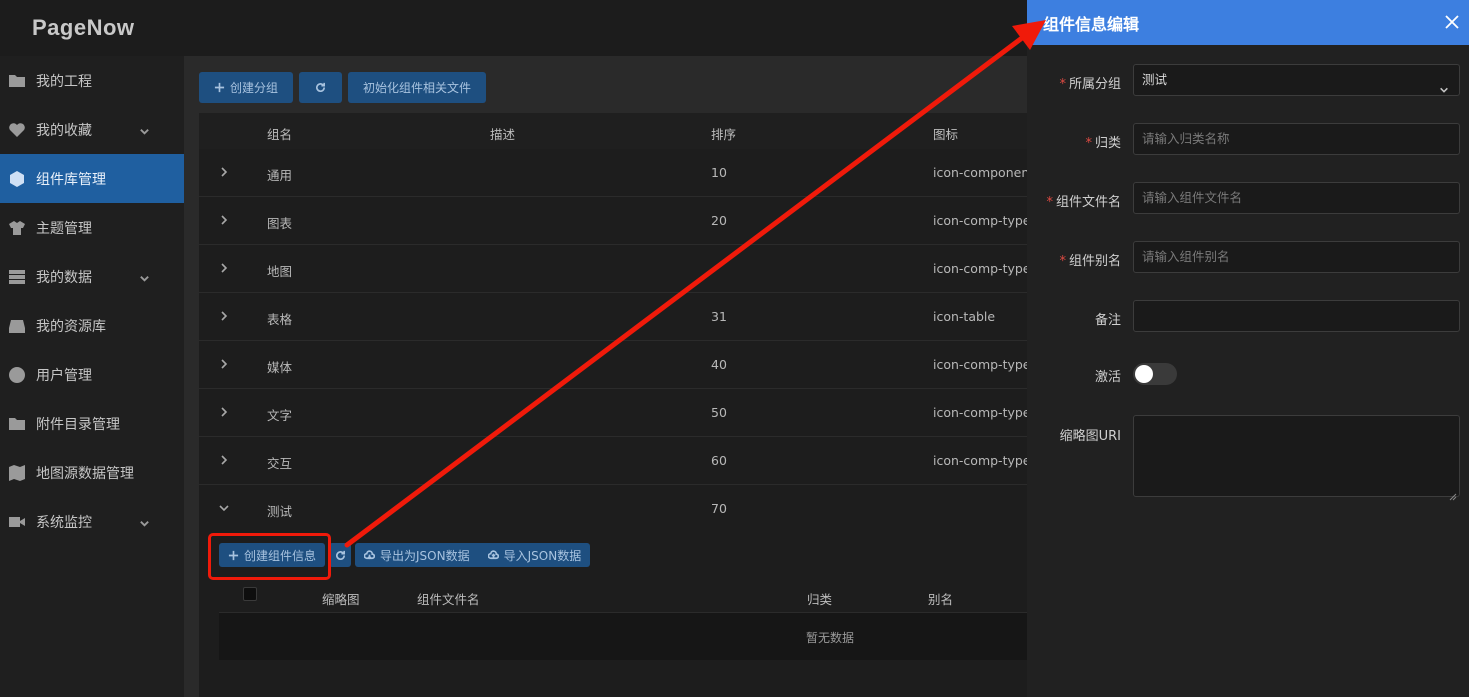 The height and width of the screenshot is (697, 1469). Describe the element at coordinates (85, 473) in the screenshot. I see `sidebar-item-label: 地图源数据管理` at that location.